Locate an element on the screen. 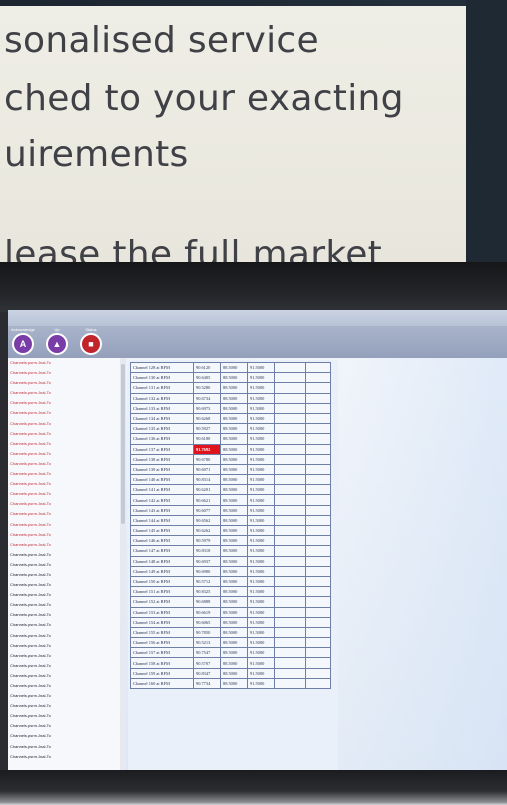 The width and height of the screenshot is (507, 805). table-row: Channel 157 at RFM 90.7547 88.5000 91.5000 is located at coordinates (230, 653).